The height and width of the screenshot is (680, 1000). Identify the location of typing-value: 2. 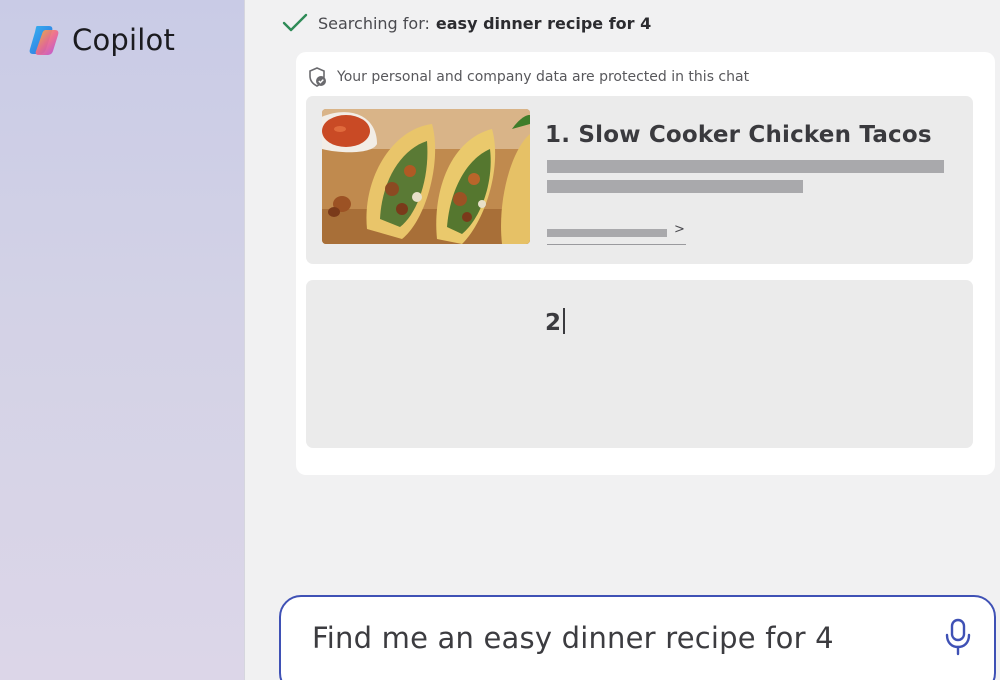
(553, 323).